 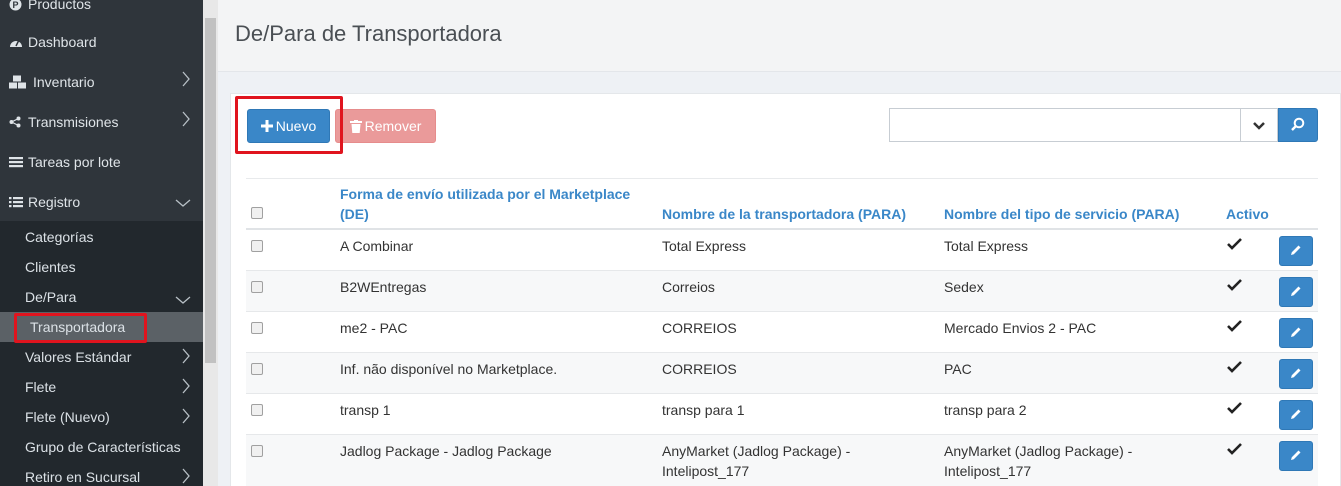 What do you see at coordinates (101, 474) in the screenshot?
I see `submenu-item-retiro-sucursal: Retiro en Sucursal` at bounding box center [101, 474].